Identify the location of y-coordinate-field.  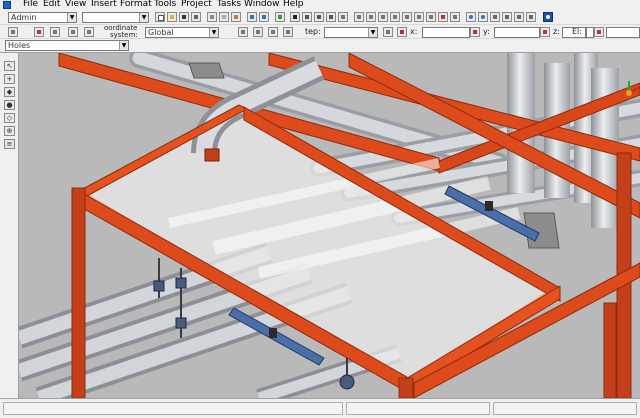
(517, 32).